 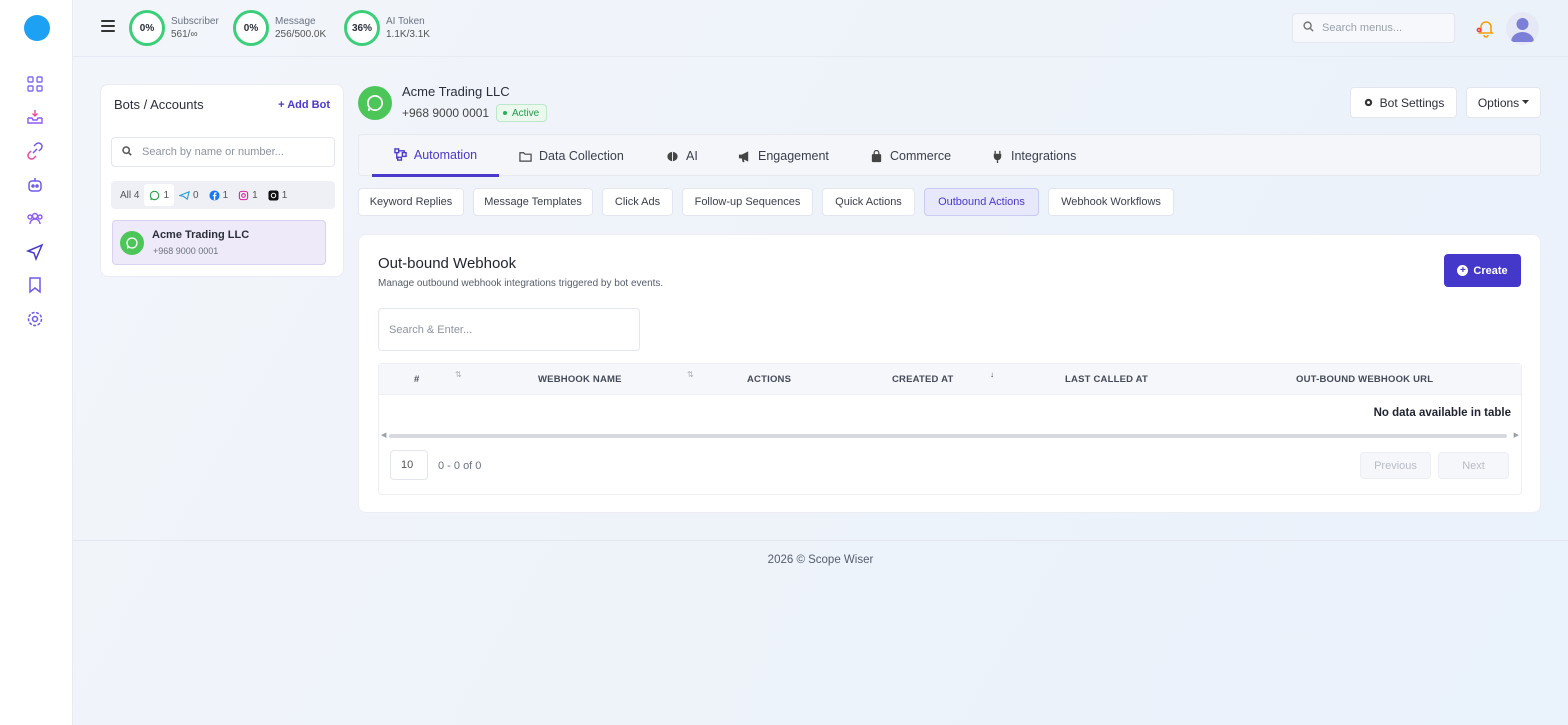 What do you see at coordinates (910, 156) in the screenshot?
I see `tab-commerce: Commerce` at bounding box center [910, 156].